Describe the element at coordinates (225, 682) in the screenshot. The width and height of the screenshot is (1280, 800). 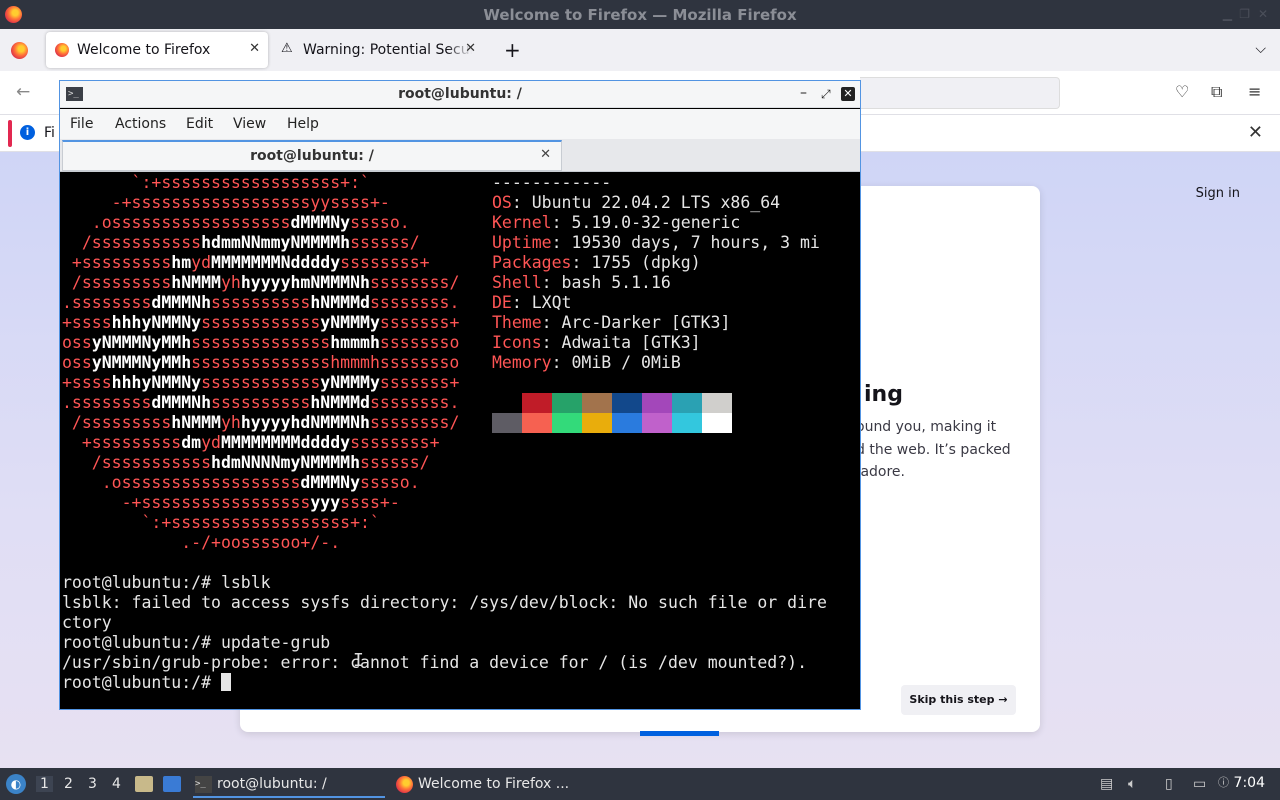
I see `terminal-cursor` at that location.